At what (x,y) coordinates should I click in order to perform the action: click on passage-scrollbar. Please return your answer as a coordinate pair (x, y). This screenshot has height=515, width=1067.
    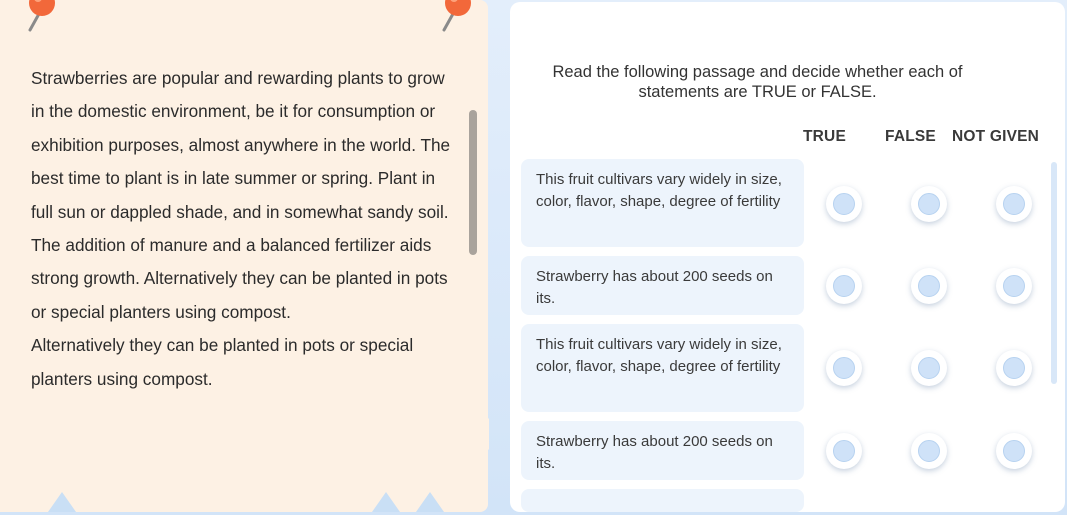
    Looking at the image, I should click on (473, 182).